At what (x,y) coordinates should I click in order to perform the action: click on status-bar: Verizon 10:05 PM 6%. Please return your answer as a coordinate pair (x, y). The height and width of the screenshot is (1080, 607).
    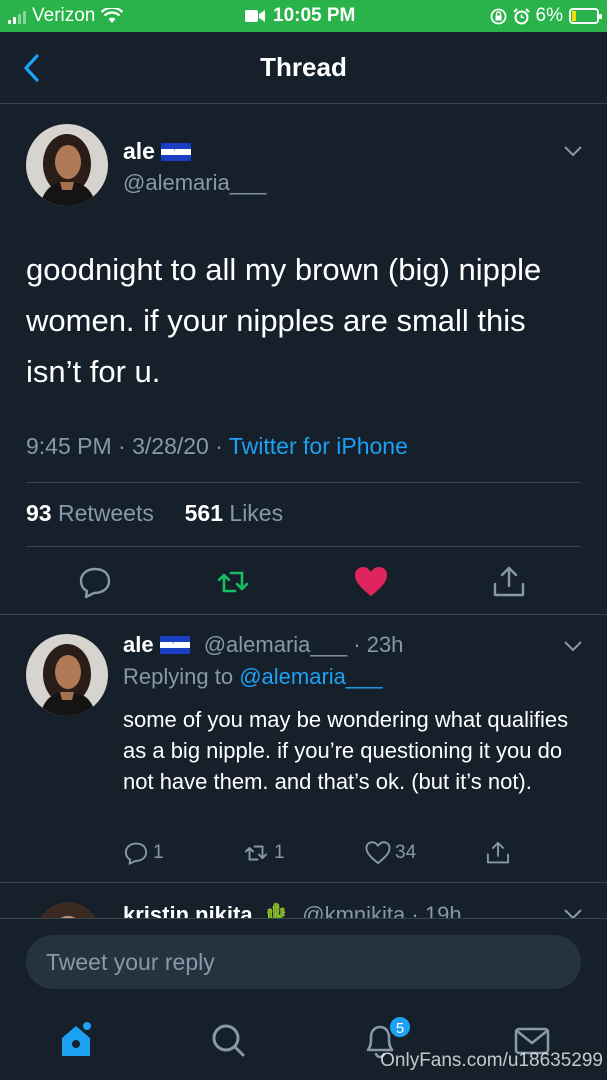
    Looking at the image, I should click on (303, 16).